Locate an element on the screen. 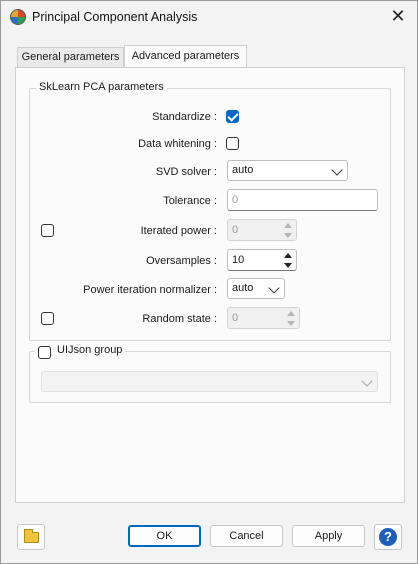 This screenshot has height=564, width=418. oversamples-value: 10 is located at coordinates (238, 260).